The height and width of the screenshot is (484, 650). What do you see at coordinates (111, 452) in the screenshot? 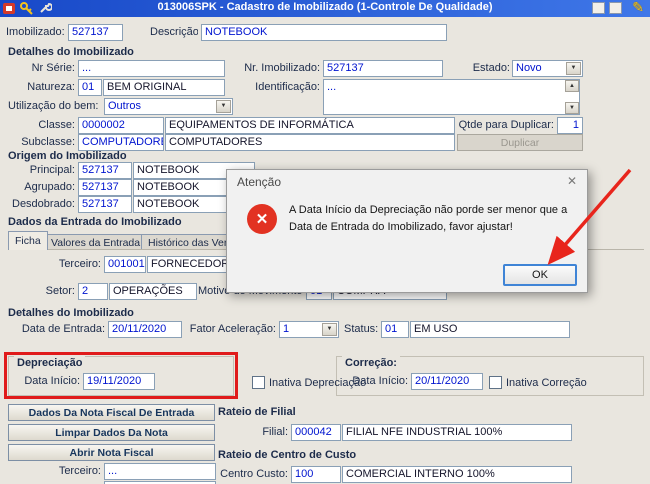
I see `abrir-nota-fiscal-button: Abrir Nota Fiscal` at bounding box center [111, 452].